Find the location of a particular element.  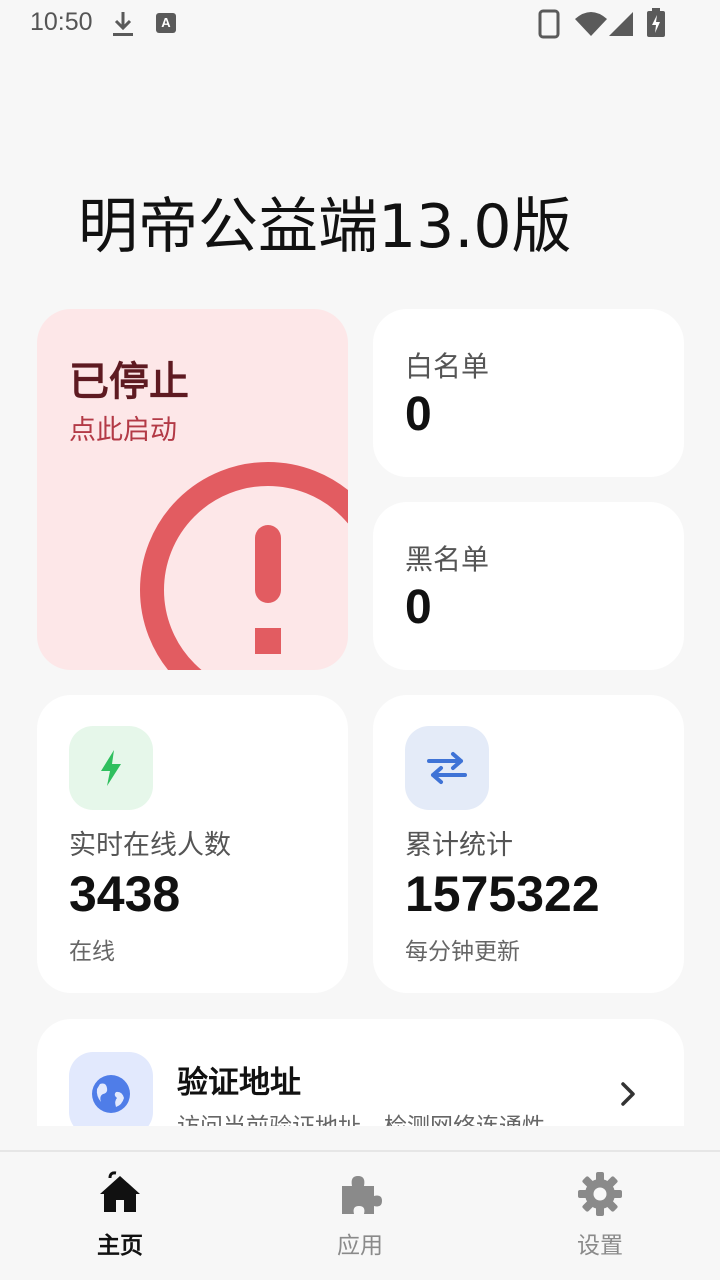

total-value: 1575322 is located at coordinates (502, 894).